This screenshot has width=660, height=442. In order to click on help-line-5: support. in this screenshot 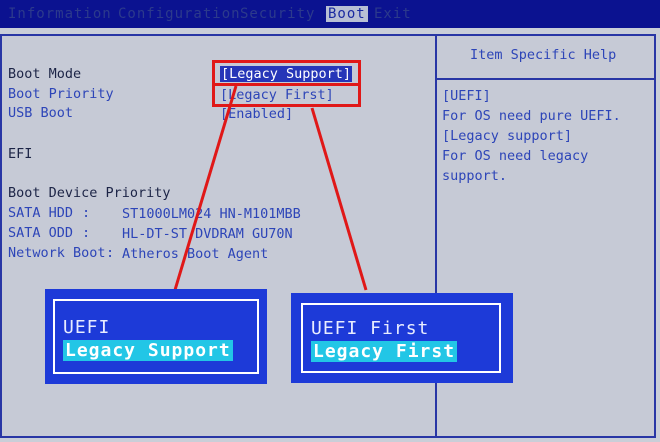, I will do `click(475, 176)`.